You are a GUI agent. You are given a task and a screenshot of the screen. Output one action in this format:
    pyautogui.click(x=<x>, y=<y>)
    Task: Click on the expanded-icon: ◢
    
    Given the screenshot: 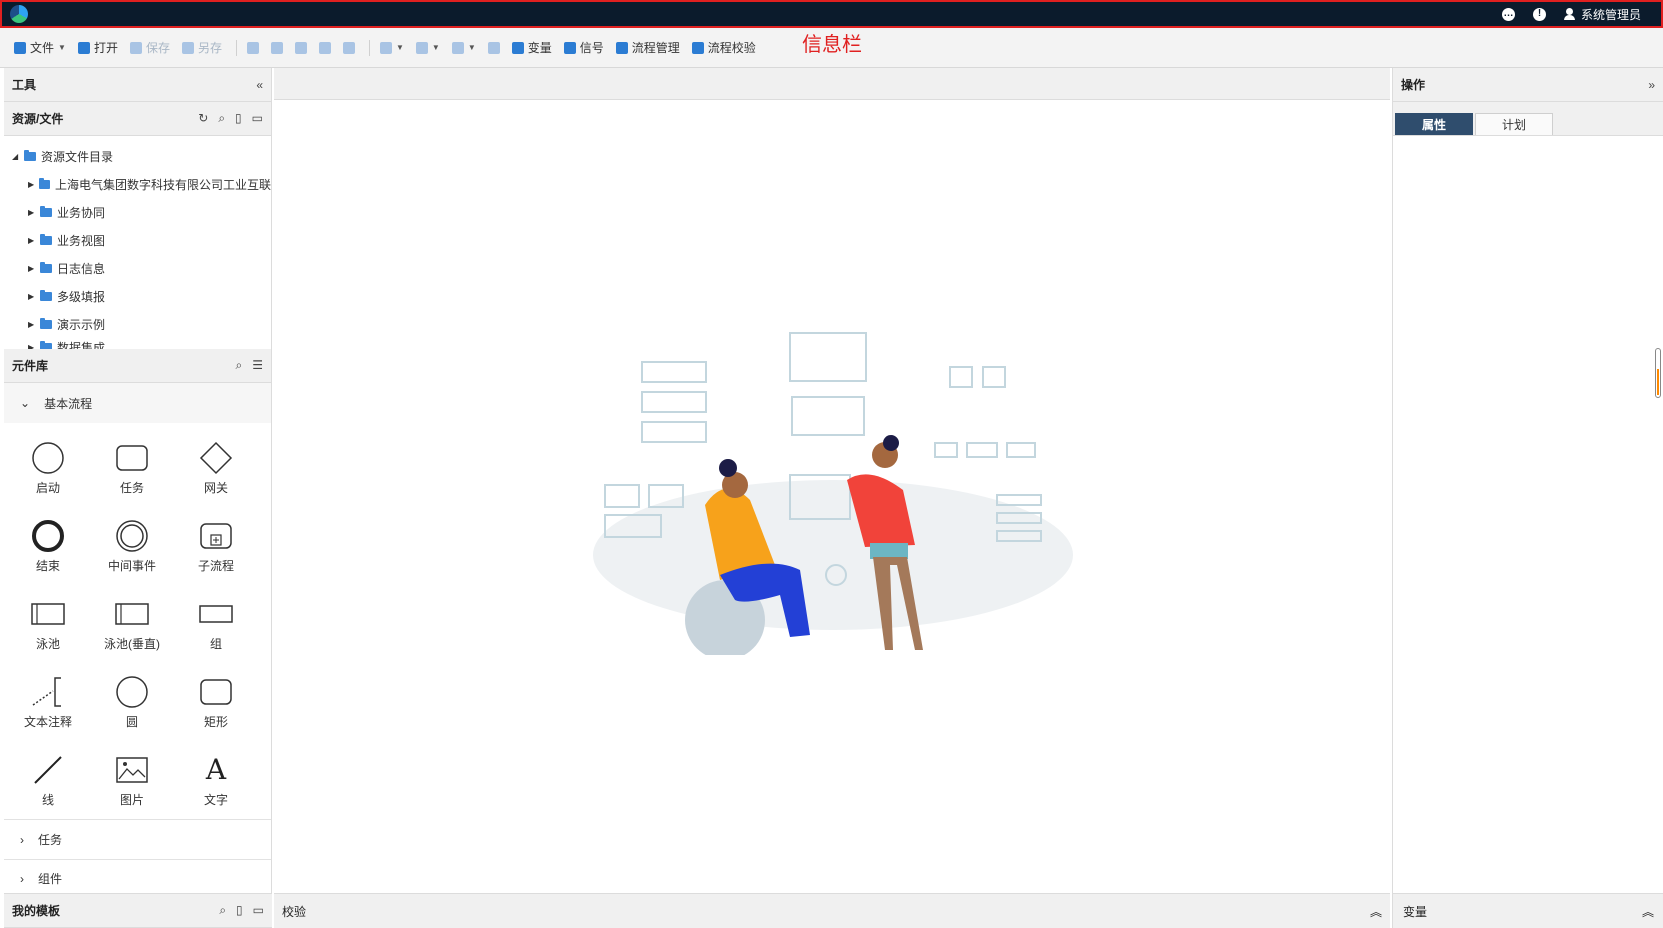 What is the action you would take?
    pyautogui.click(x=18, y=156)
    